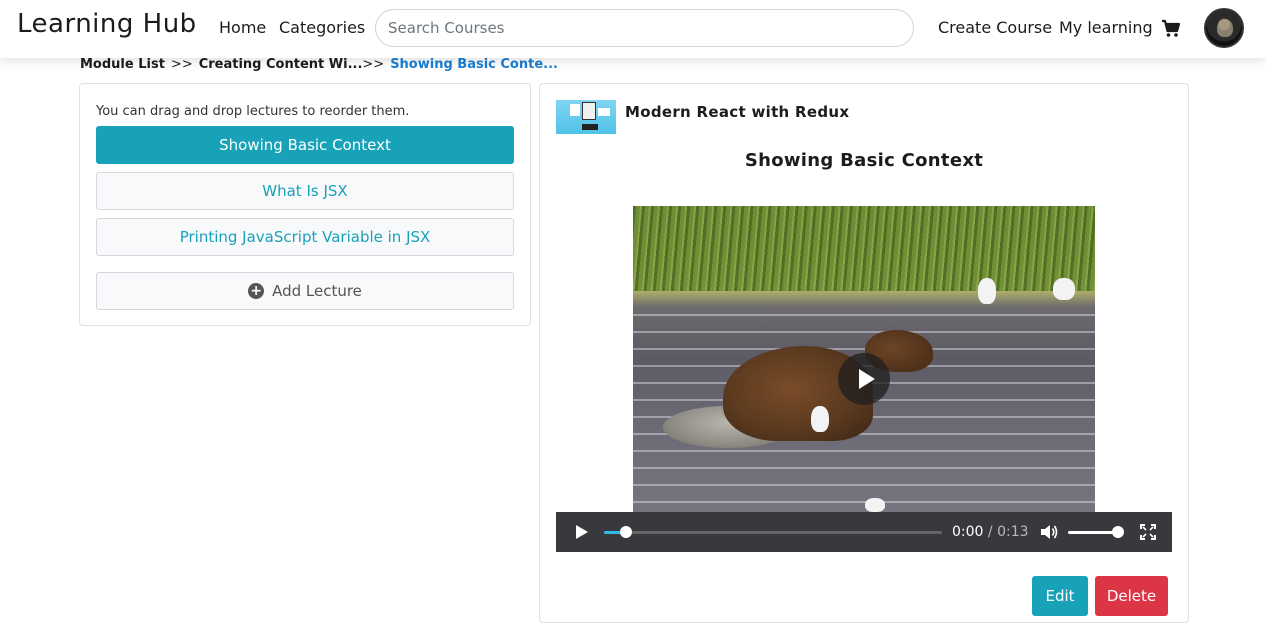 The image size is (1266, 623). I want to click on volume-slider-thumb, so click(1118, 532).